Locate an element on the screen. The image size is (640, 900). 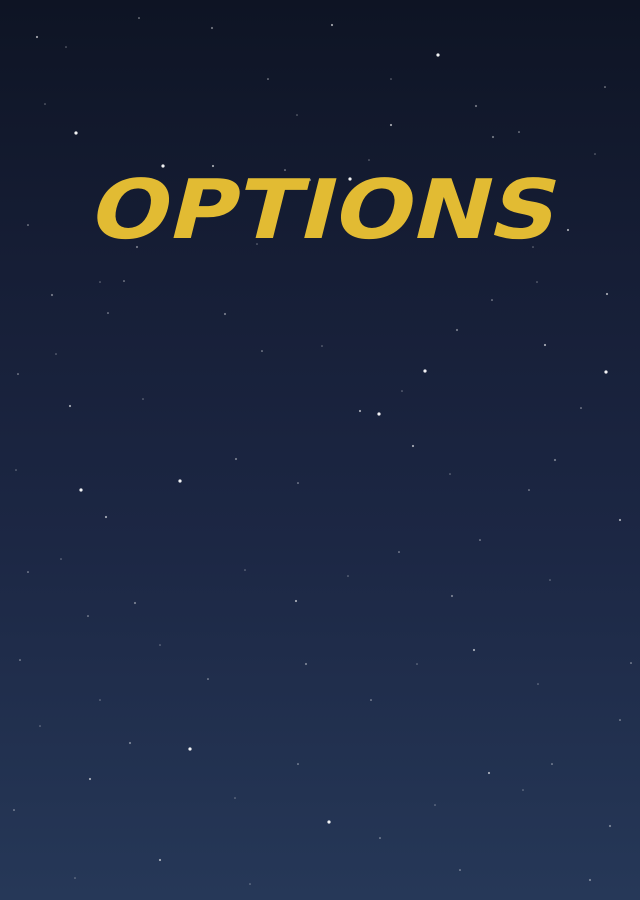
options-title-text: OPTIONS is located at coordinates (321, 210).